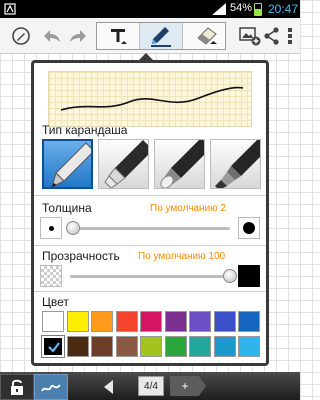 The image size is (320, 400). I want to click on pen-tool-button, so click(161, 36).